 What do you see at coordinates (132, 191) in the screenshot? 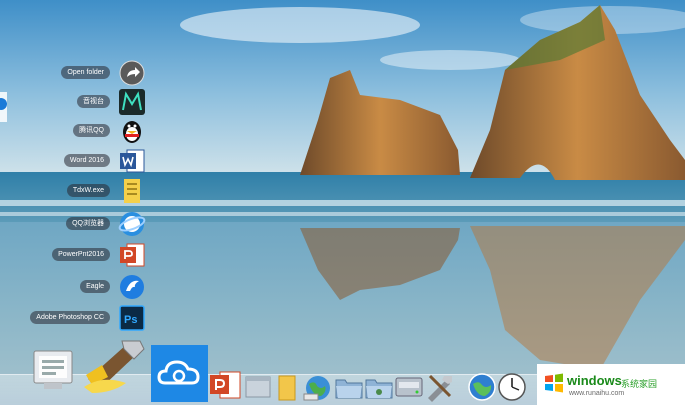
I see `document-icon` at bounding box center [132, 191].